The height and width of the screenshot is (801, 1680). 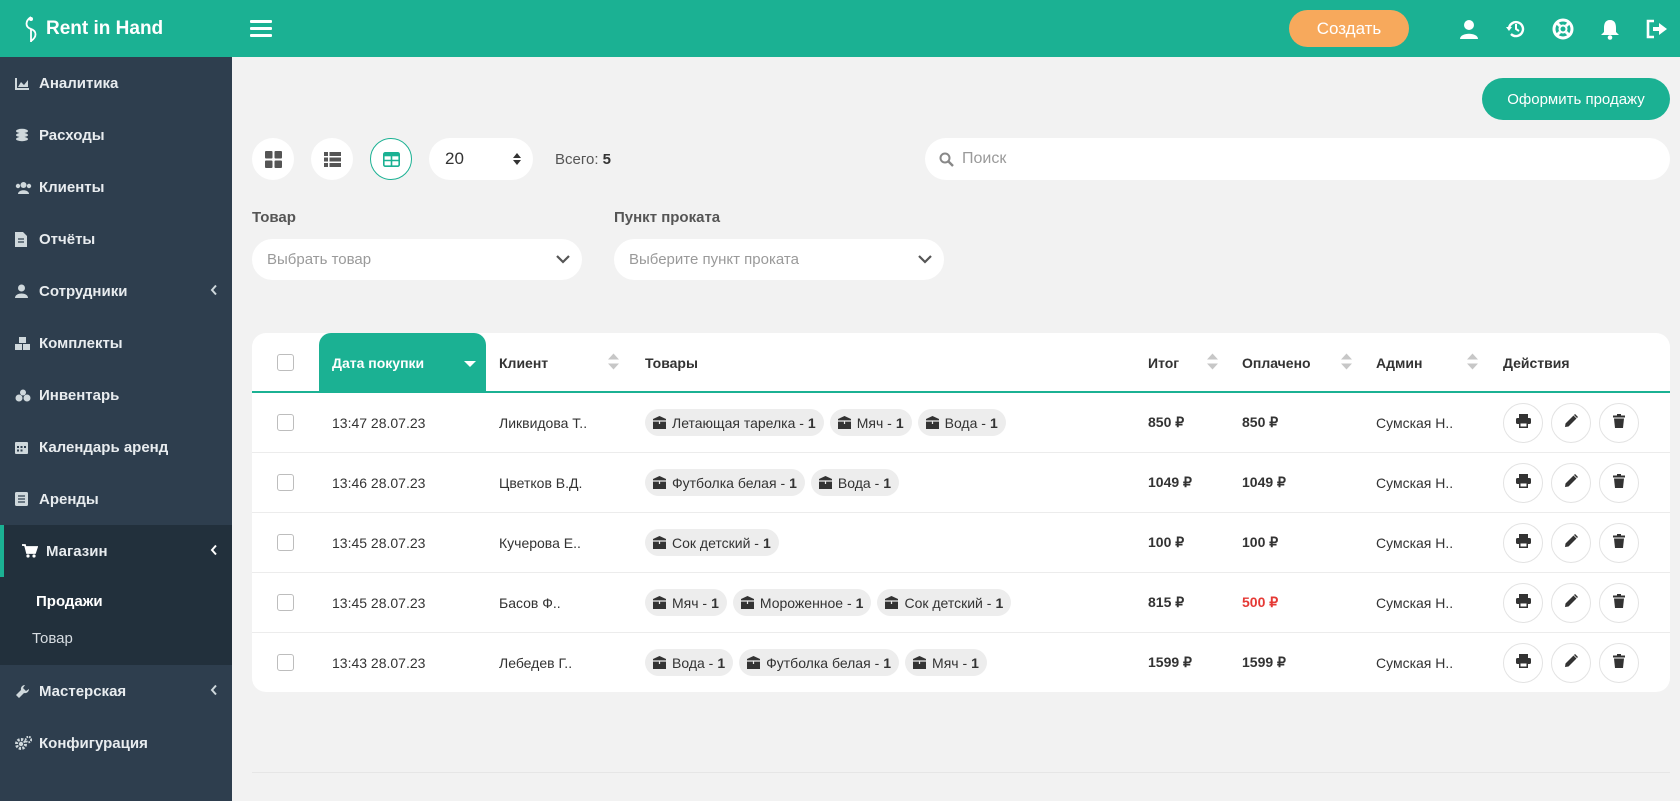 What do you see at coordinates (379, 662) in the screenshot?
I see `purchase-date: 13:43 28.07.23` at bounding box center [379, 662].